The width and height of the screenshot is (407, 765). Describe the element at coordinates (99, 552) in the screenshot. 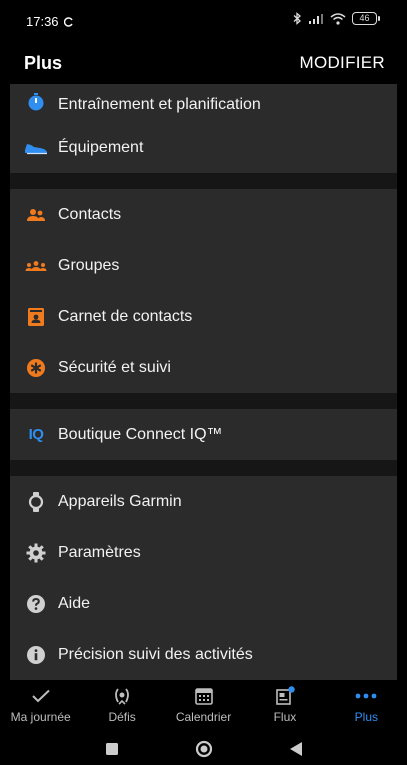

I see `menu-item-label: Paramètres` at that location.